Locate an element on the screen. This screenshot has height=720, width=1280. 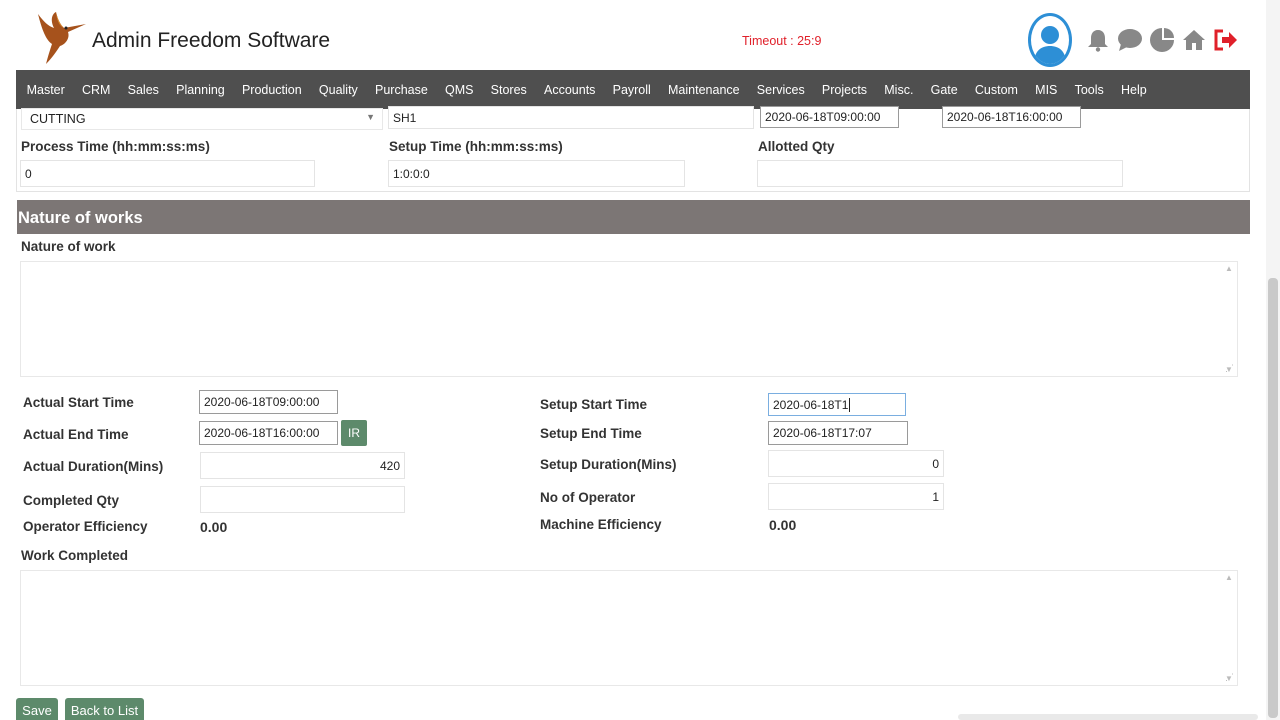
allotted-qty-input is located at coordinates (940, 173).